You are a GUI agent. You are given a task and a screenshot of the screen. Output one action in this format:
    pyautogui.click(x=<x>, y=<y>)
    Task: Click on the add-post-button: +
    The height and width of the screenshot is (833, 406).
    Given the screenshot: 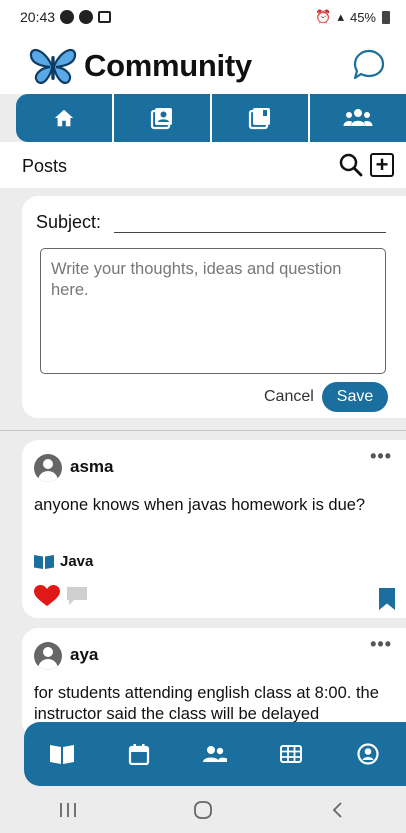 What is the action you would take?
    pyautogui.click(x=382, y=165)
    